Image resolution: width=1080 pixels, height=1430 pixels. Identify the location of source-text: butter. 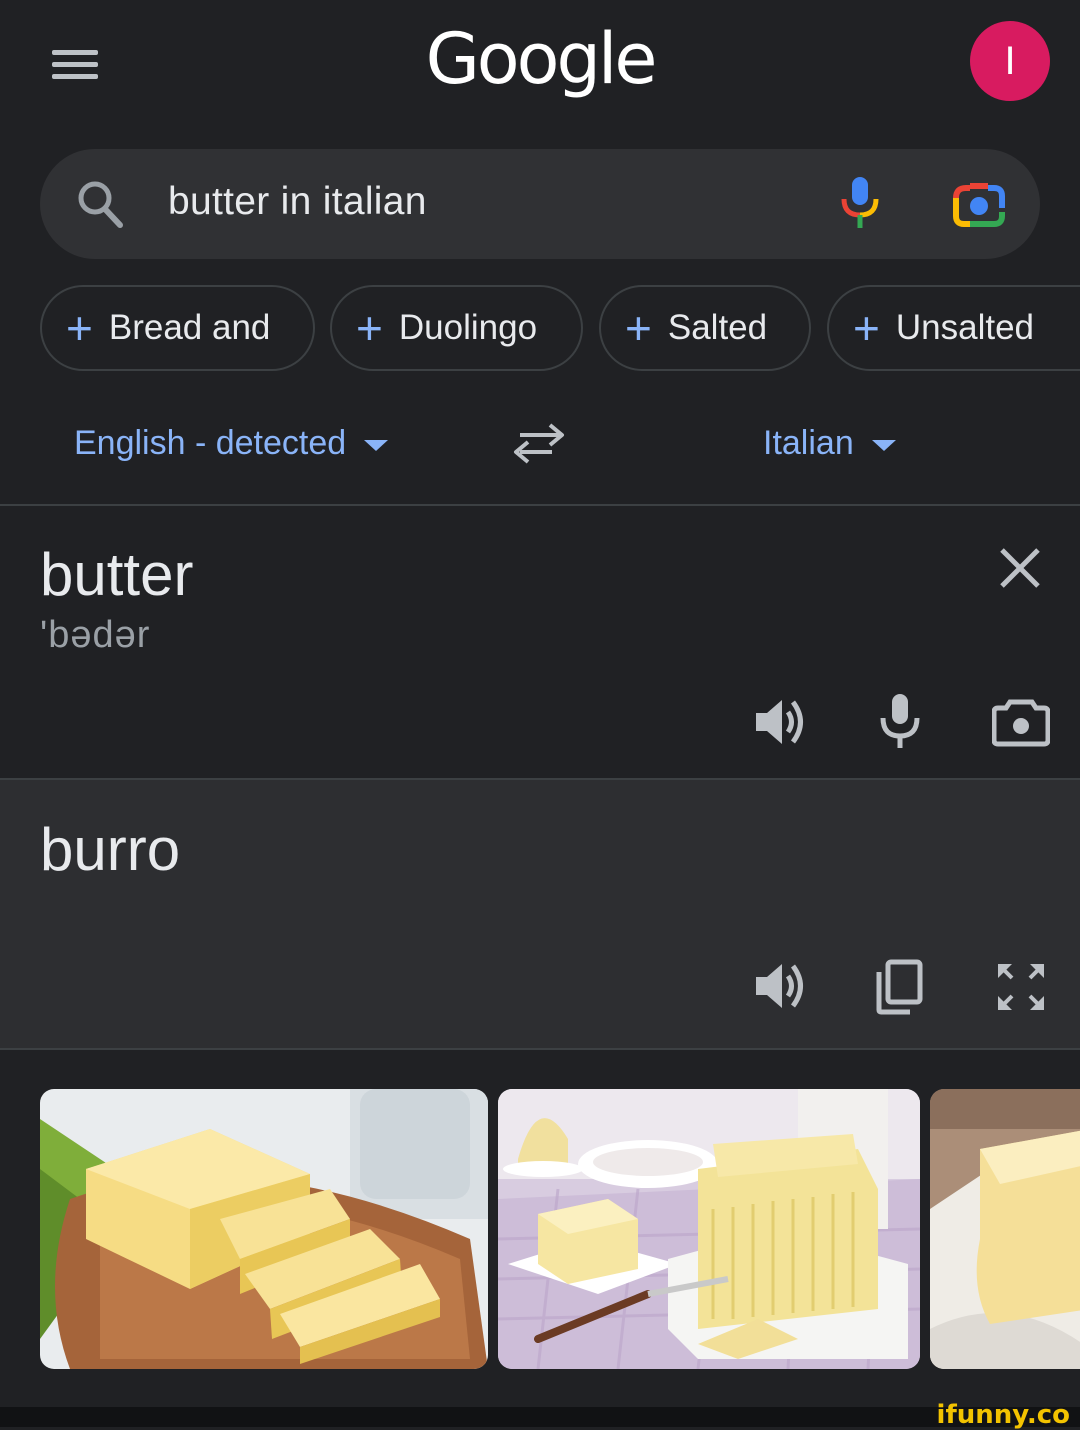
(116, 574).